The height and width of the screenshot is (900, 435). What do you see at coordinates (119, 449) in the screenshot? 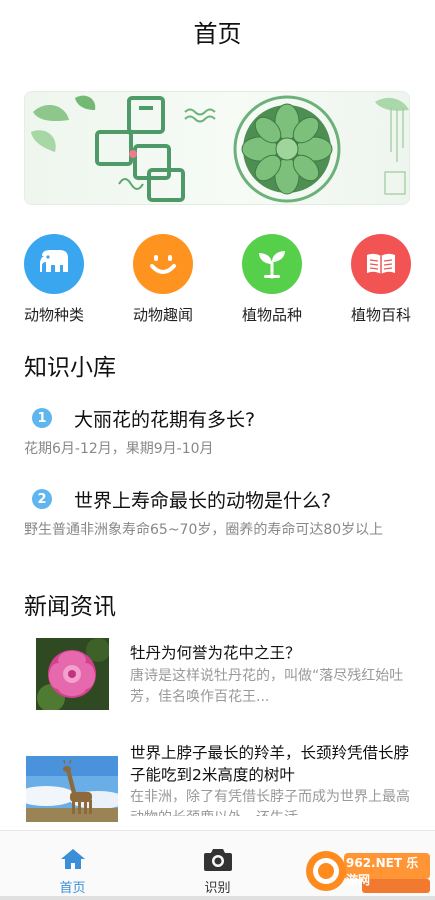
I see `answer-text: 花期6月-12月，果期9月-10月` at bounding box center [119, 449].